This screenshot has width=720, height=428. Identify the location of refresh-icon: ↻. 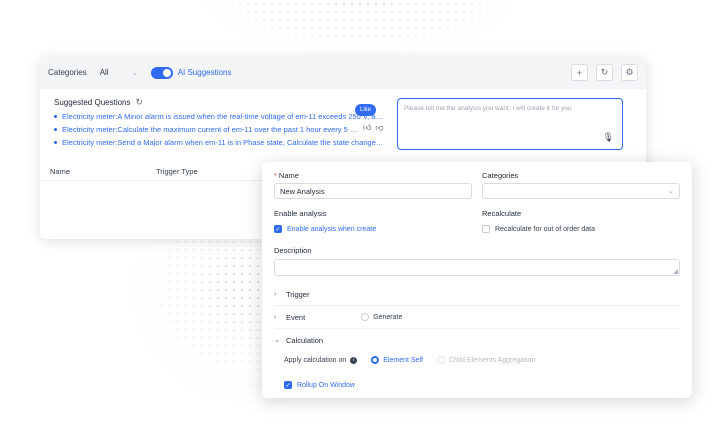
(604, 72).